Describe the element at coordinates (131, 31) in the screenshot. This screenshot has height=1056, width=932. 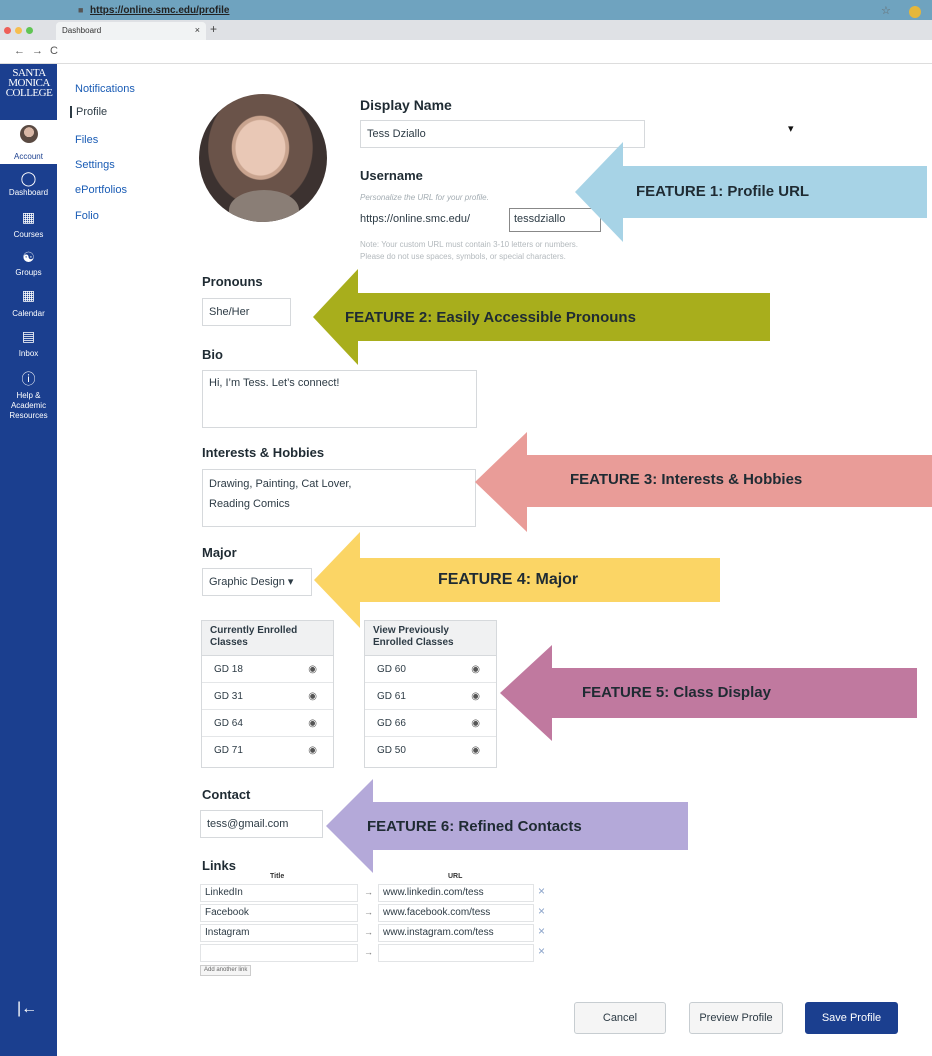
I see `browser-tab-dashboard: Dashboard ×` at that location.